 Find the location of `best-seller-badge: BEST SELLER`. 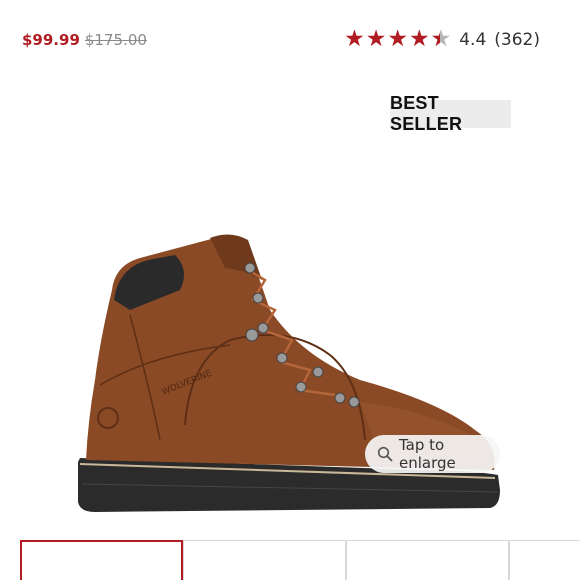

best-seller-badge: BEST SELLER is located at coordinates (450, 113).